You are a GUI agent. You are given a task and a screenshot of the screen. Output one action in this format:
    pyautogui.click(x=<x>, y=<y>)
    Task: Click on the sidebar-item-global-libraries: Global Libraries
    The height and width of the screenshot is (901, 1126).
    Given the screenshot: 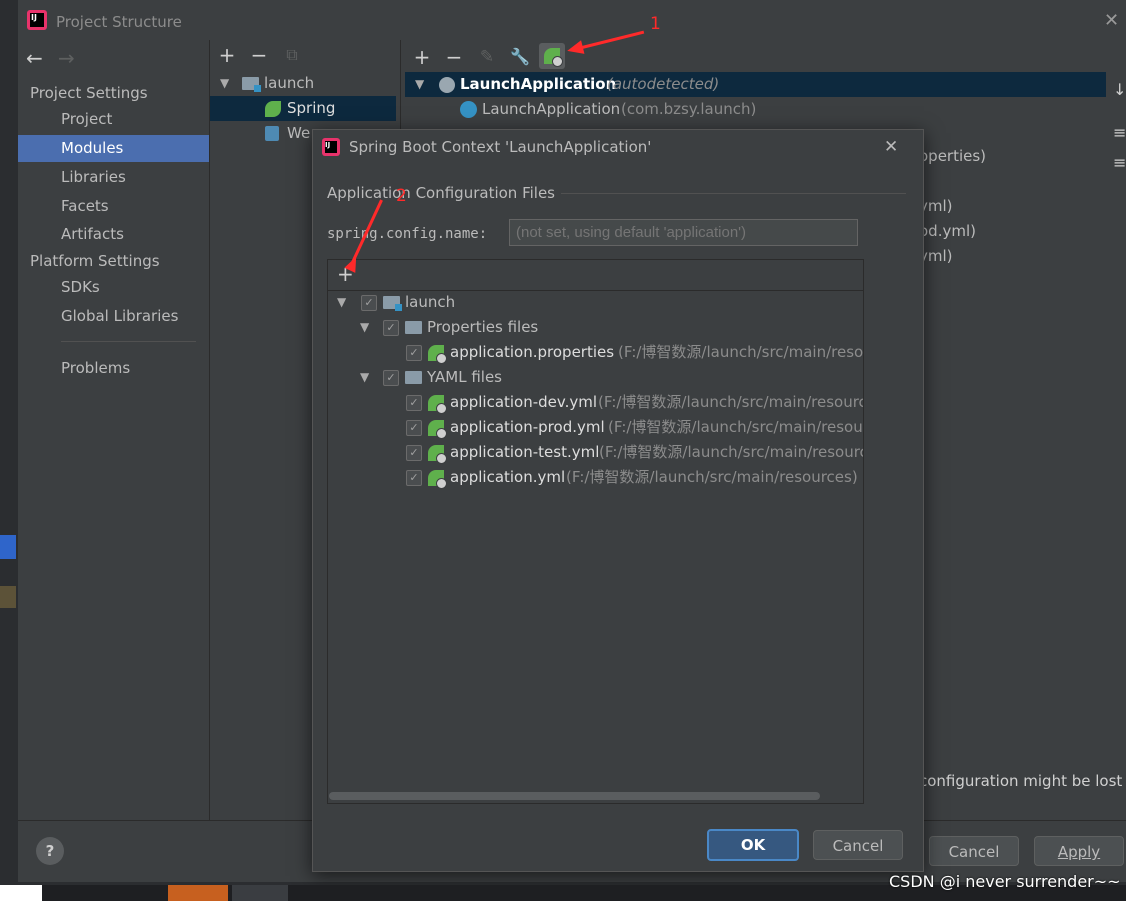 What is the action you would take?
    pyautogui.click(x=113, y=316)
    